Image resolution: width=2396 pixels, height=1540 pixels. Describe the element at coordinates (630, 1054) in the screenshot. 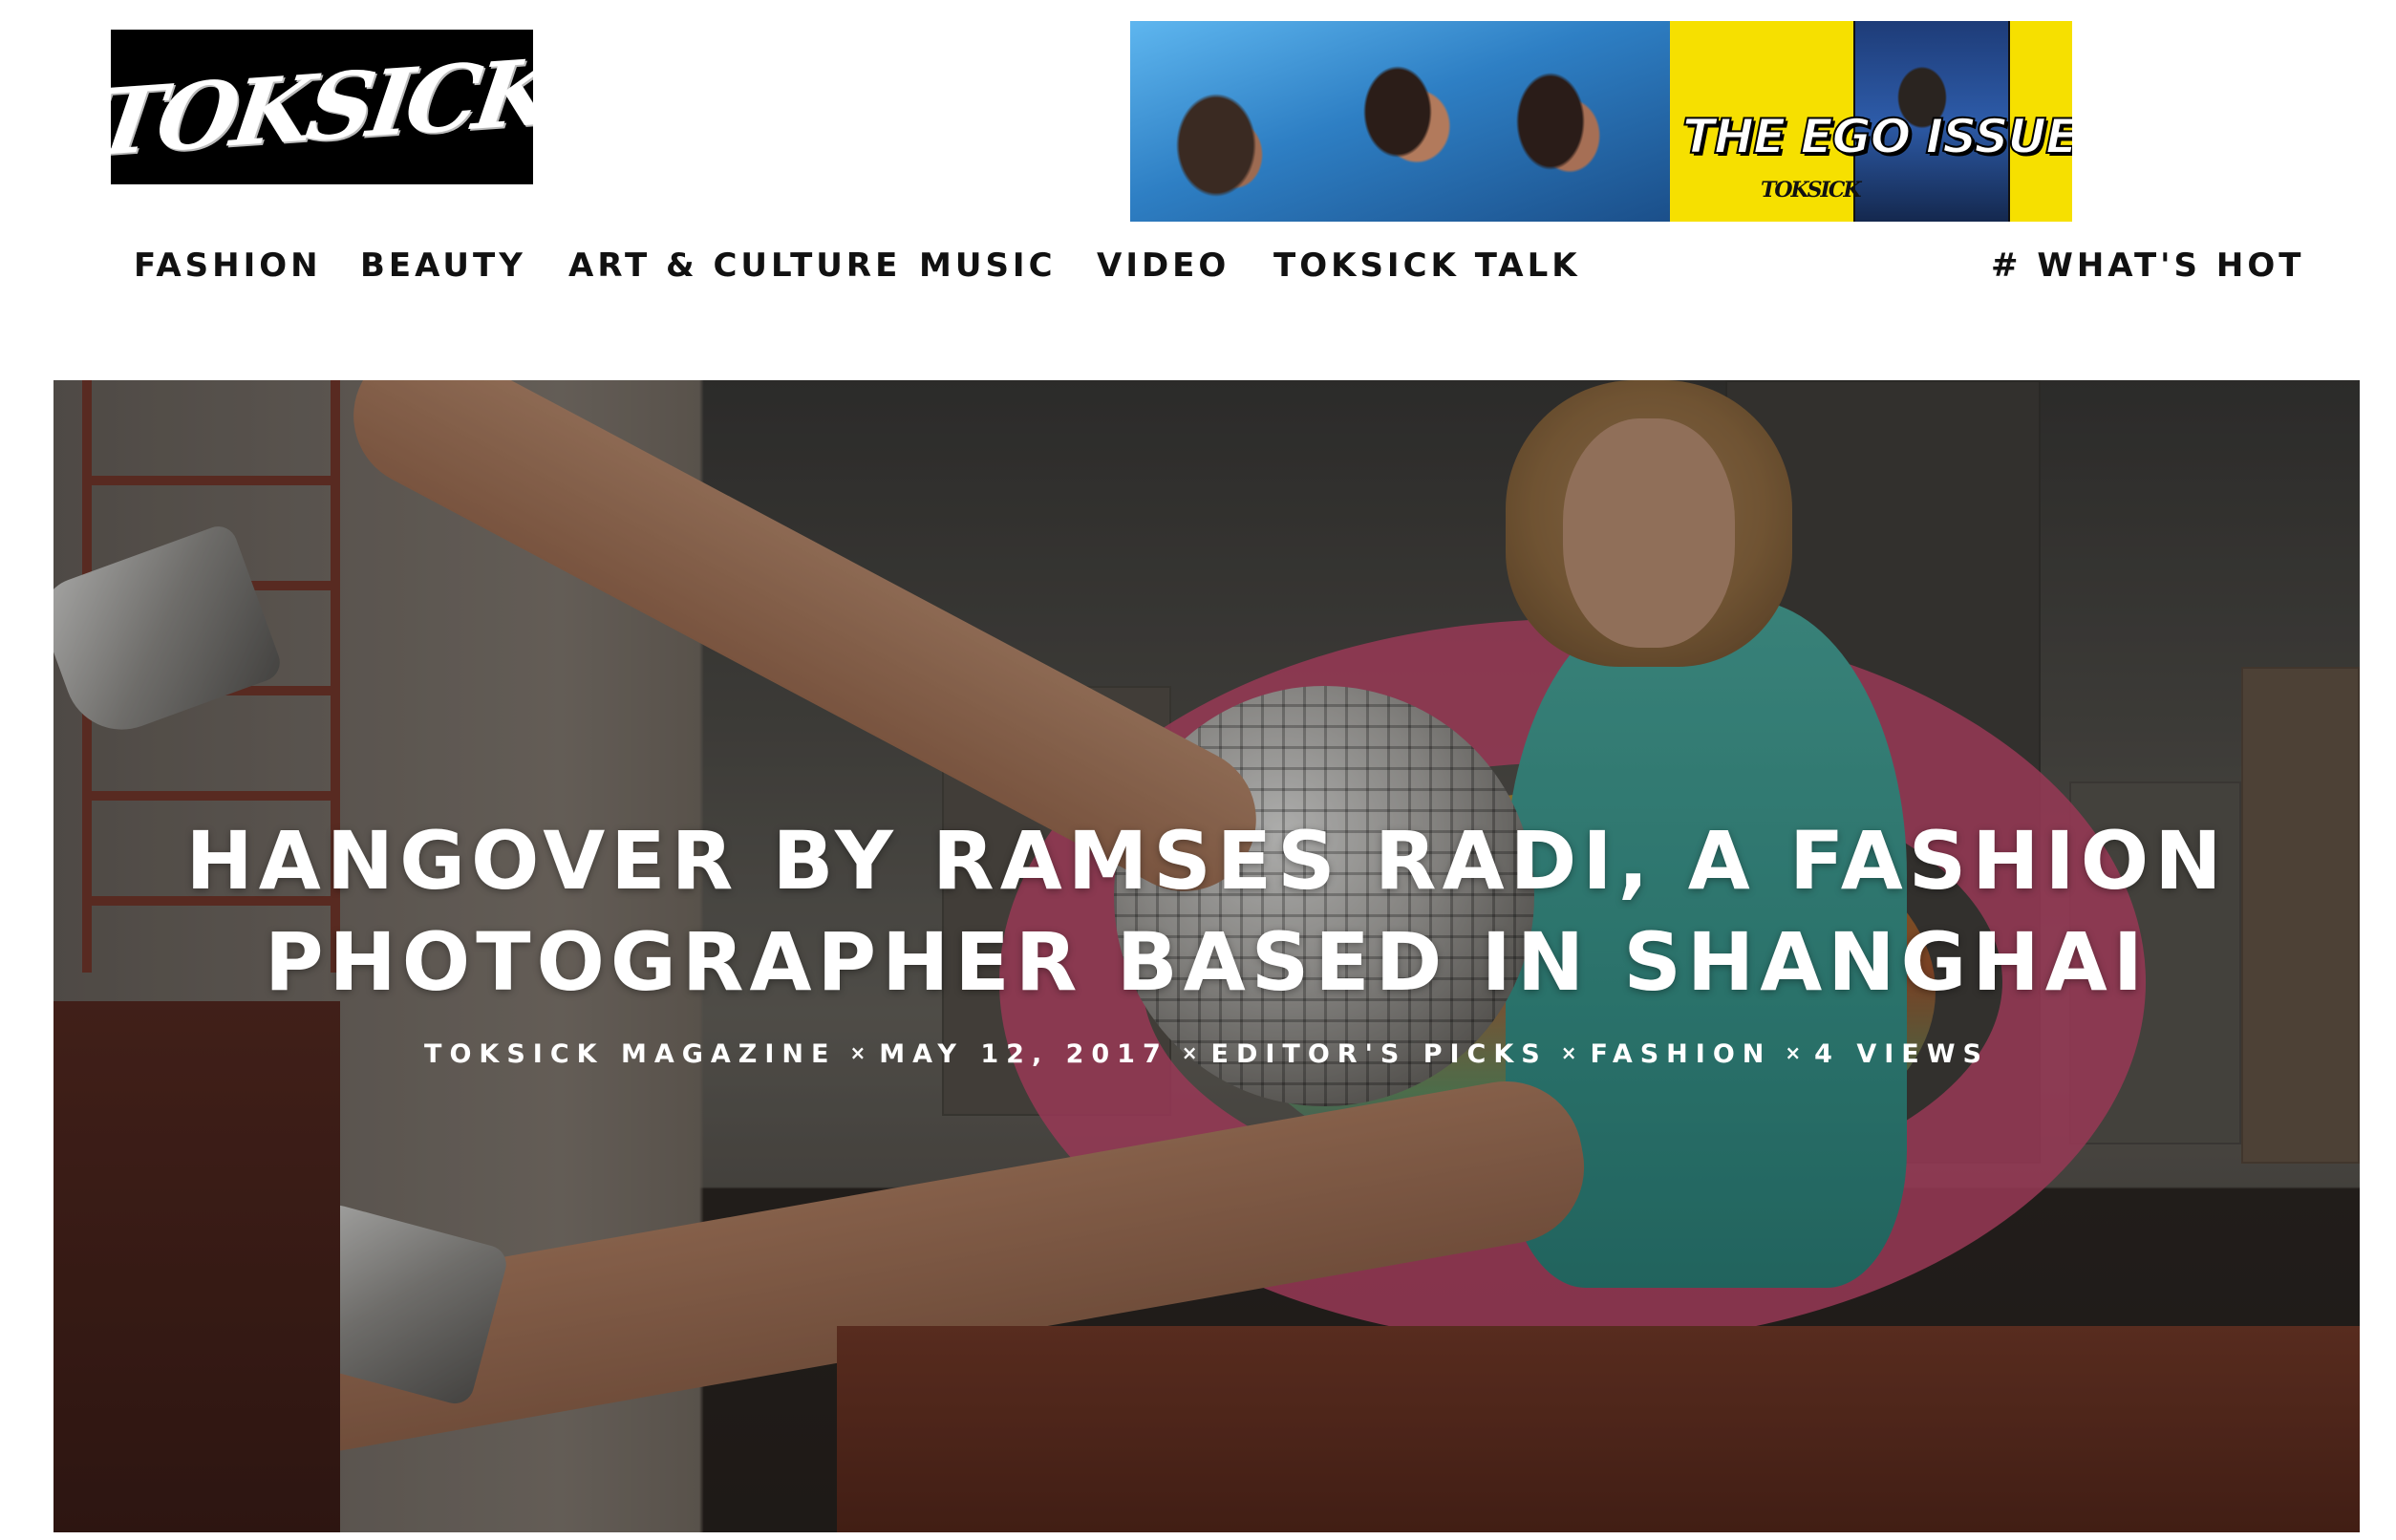

I see `meta-author: TOKSICK MAGAZINE` at that location.